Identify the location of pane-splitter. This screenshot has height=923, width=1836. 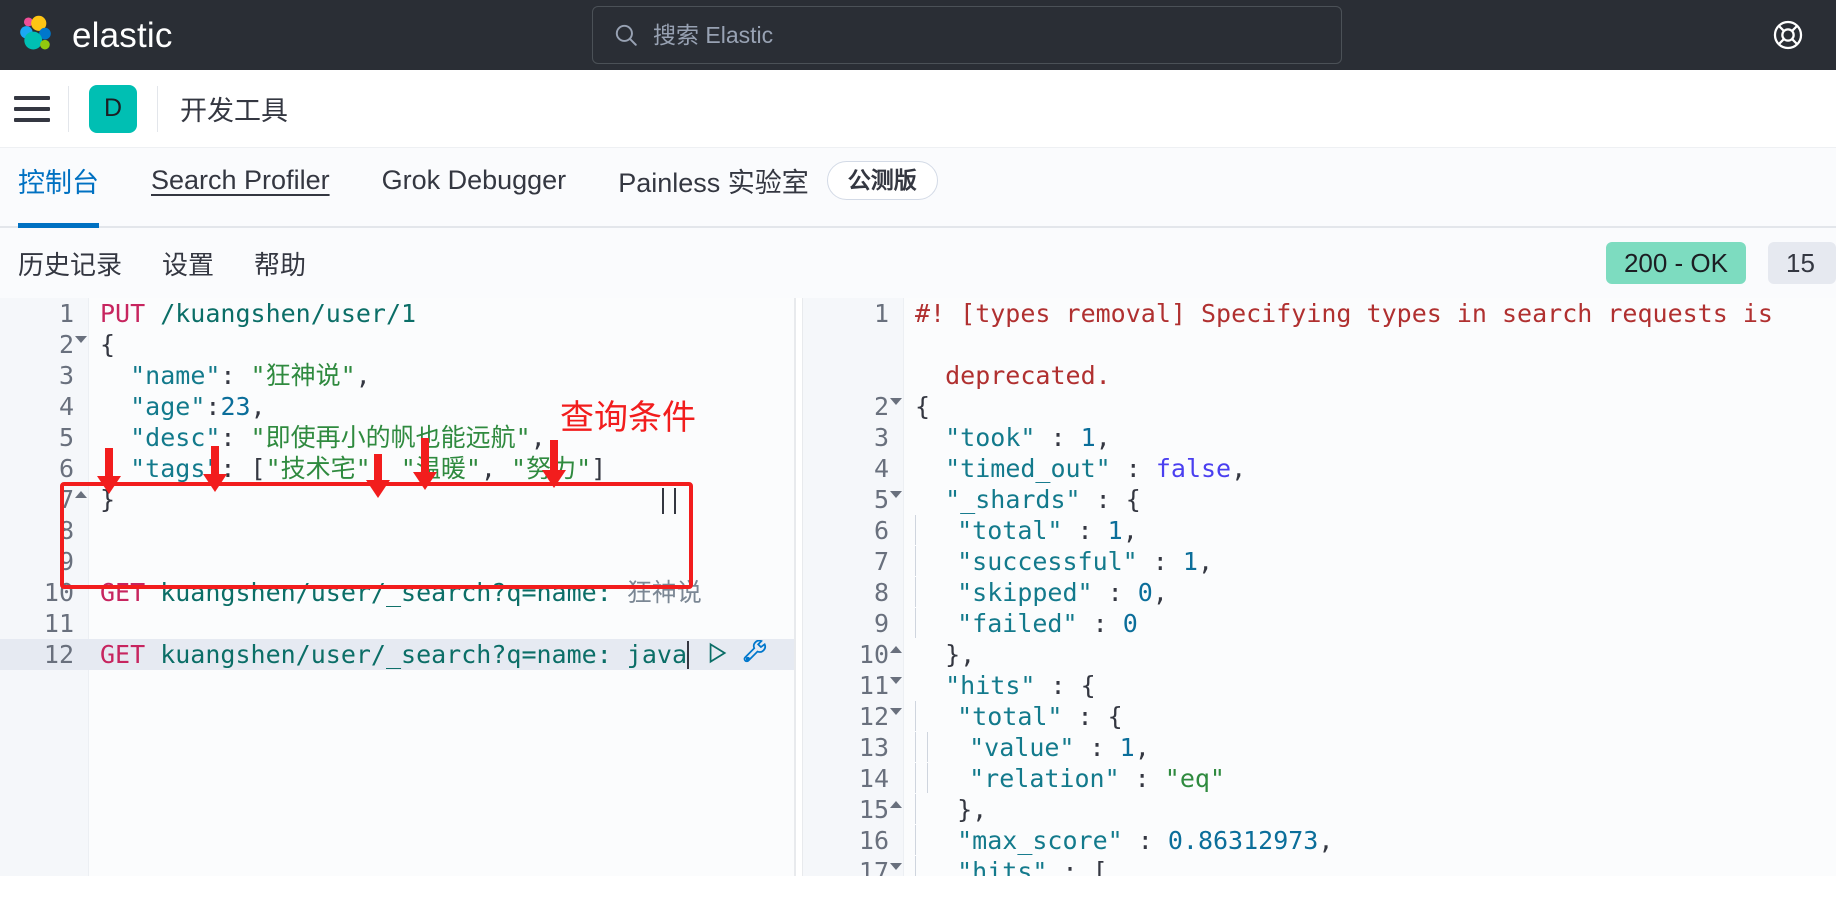
(799, 587).